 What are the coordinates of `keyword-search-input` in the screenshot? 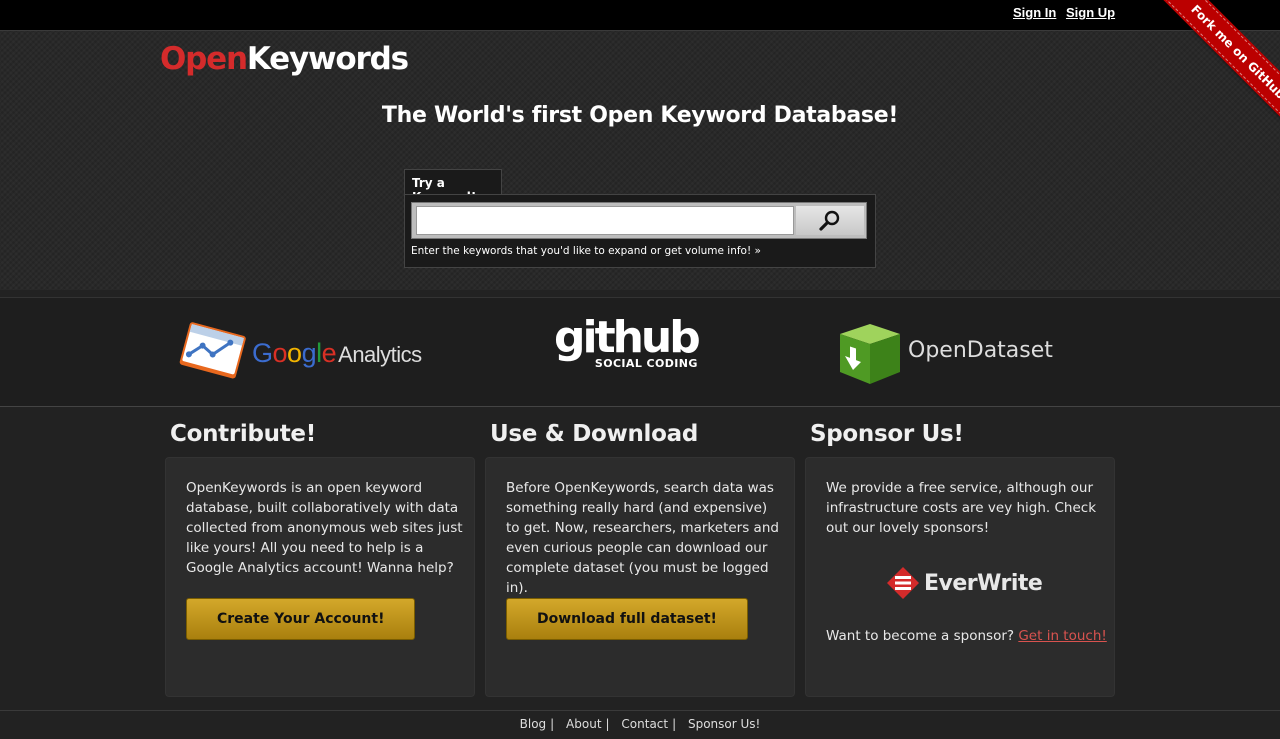 It's located at (605, 220).